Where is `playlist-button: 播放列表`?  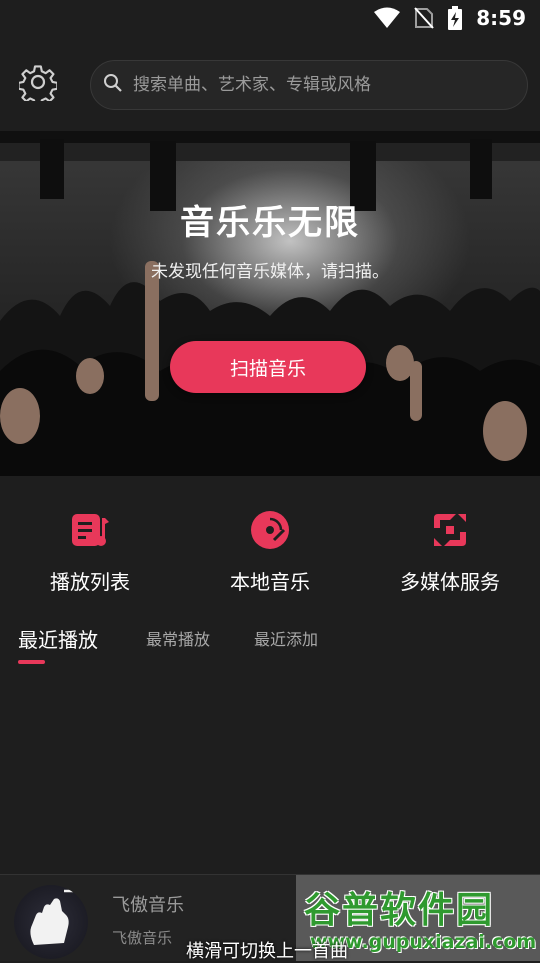
playlist-button: 播放列表 is located at coordinates (90, 552).